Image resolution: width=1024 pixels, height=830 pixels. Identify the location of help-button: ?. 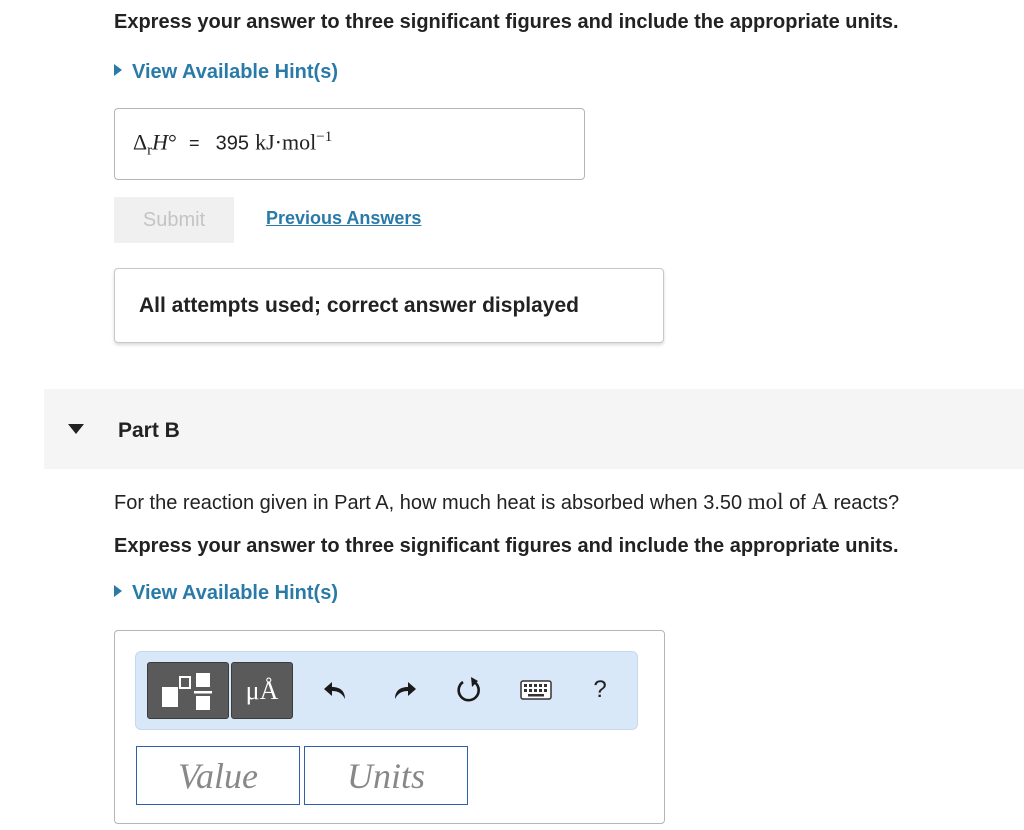
(600, 690).